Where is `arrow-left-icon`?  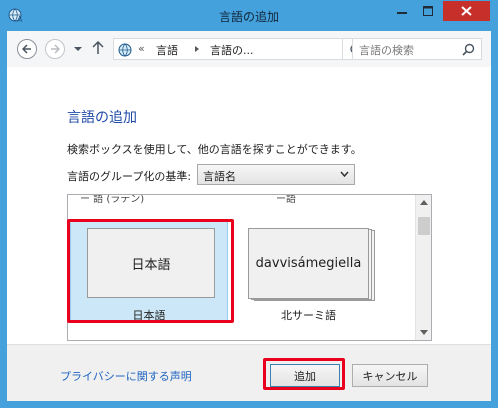
arrow-left-icon is located at coordinates (26, 49).